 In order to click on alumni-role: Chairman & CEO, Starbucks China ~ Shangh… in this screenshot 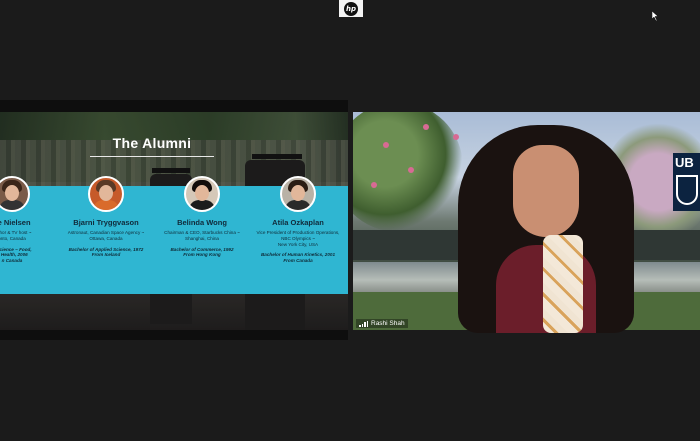, I will do `click(202, 235)`.